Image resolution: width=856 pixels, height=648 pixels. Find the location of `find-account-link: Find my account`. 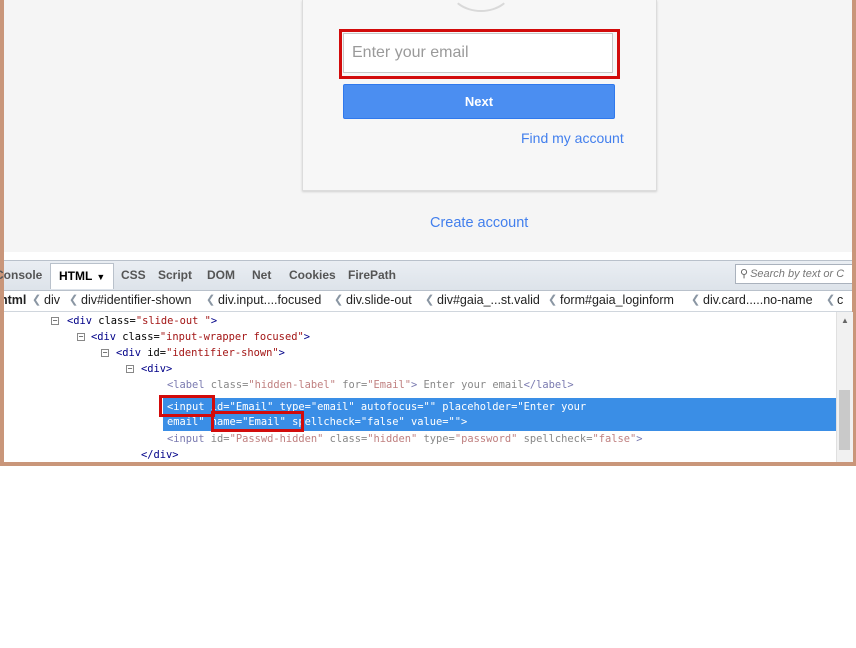

find-account-link: Find my account is located at coordinates (572, 138).